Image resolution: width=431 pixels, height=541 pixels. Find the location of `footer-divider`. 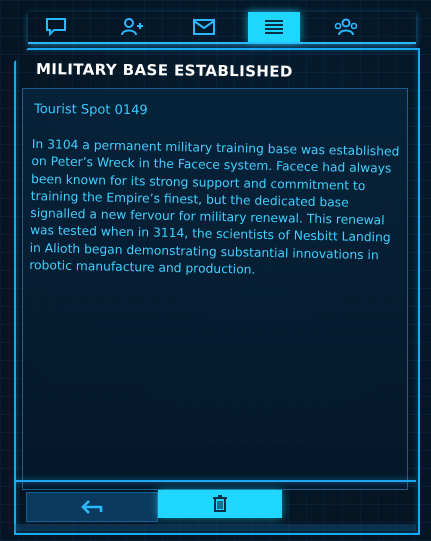

footer-divider is located at coordinates (215, 481).